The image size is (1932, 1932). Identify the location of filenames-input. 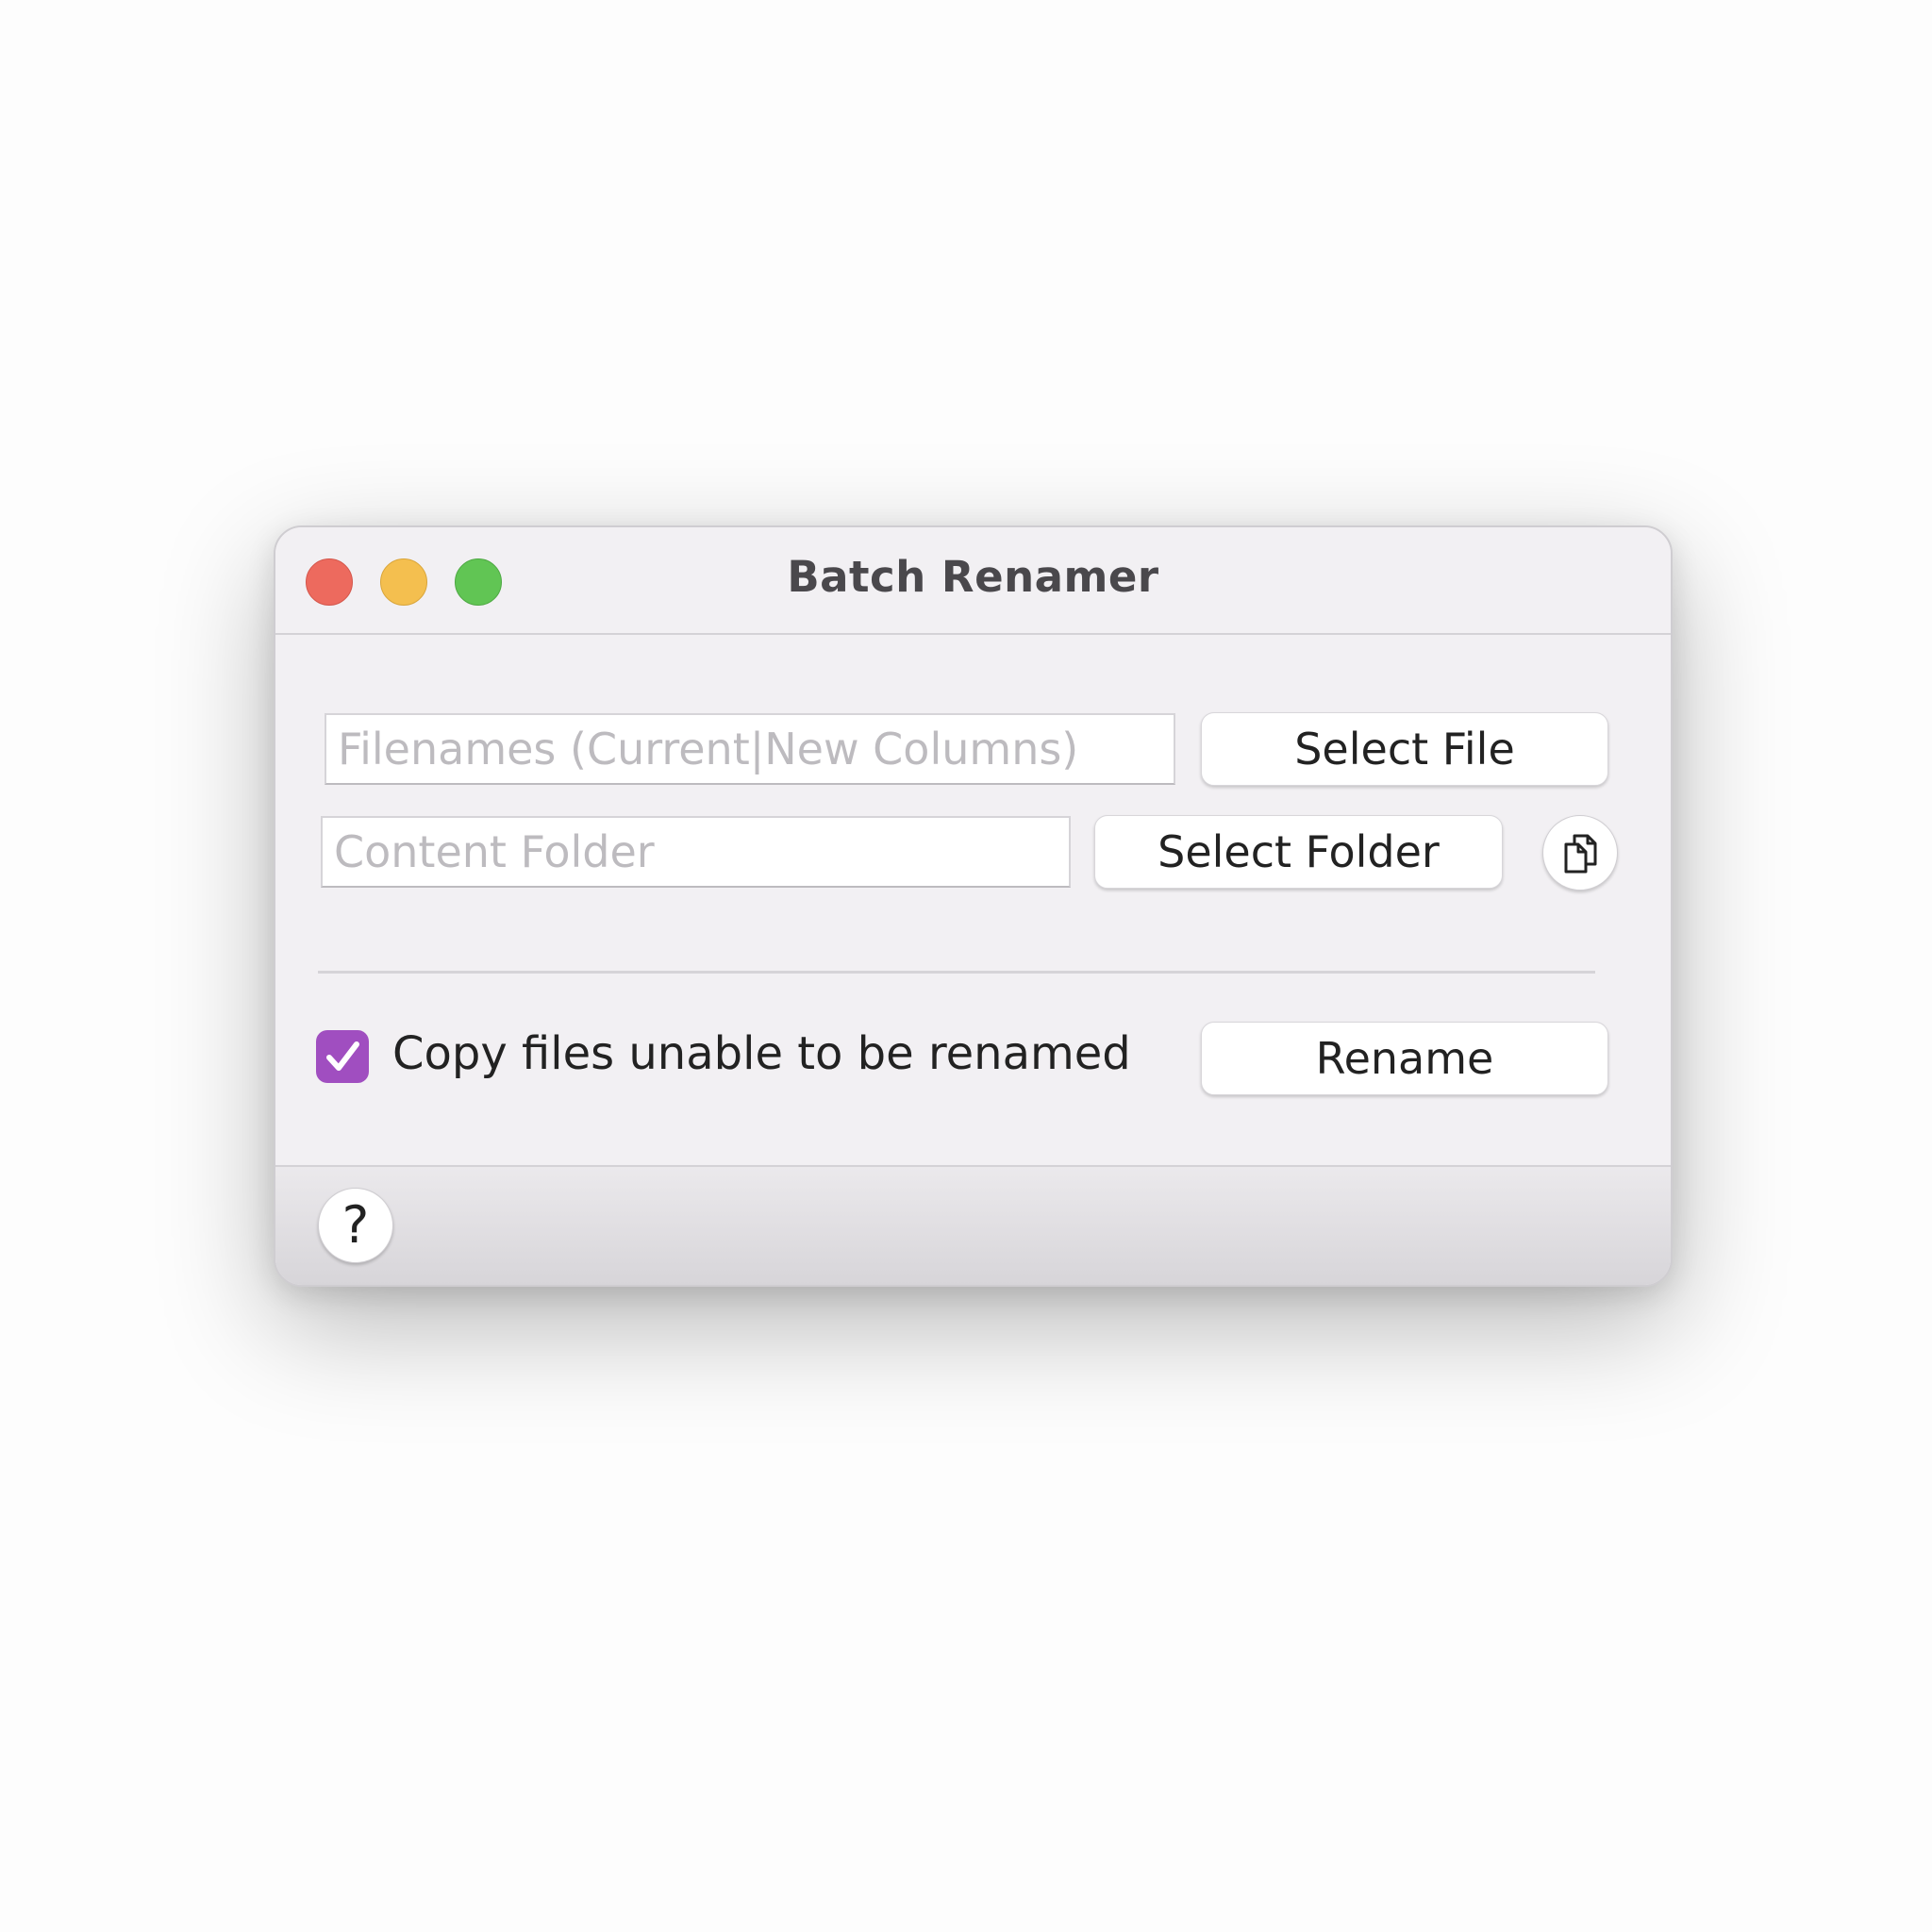
(750, 749).